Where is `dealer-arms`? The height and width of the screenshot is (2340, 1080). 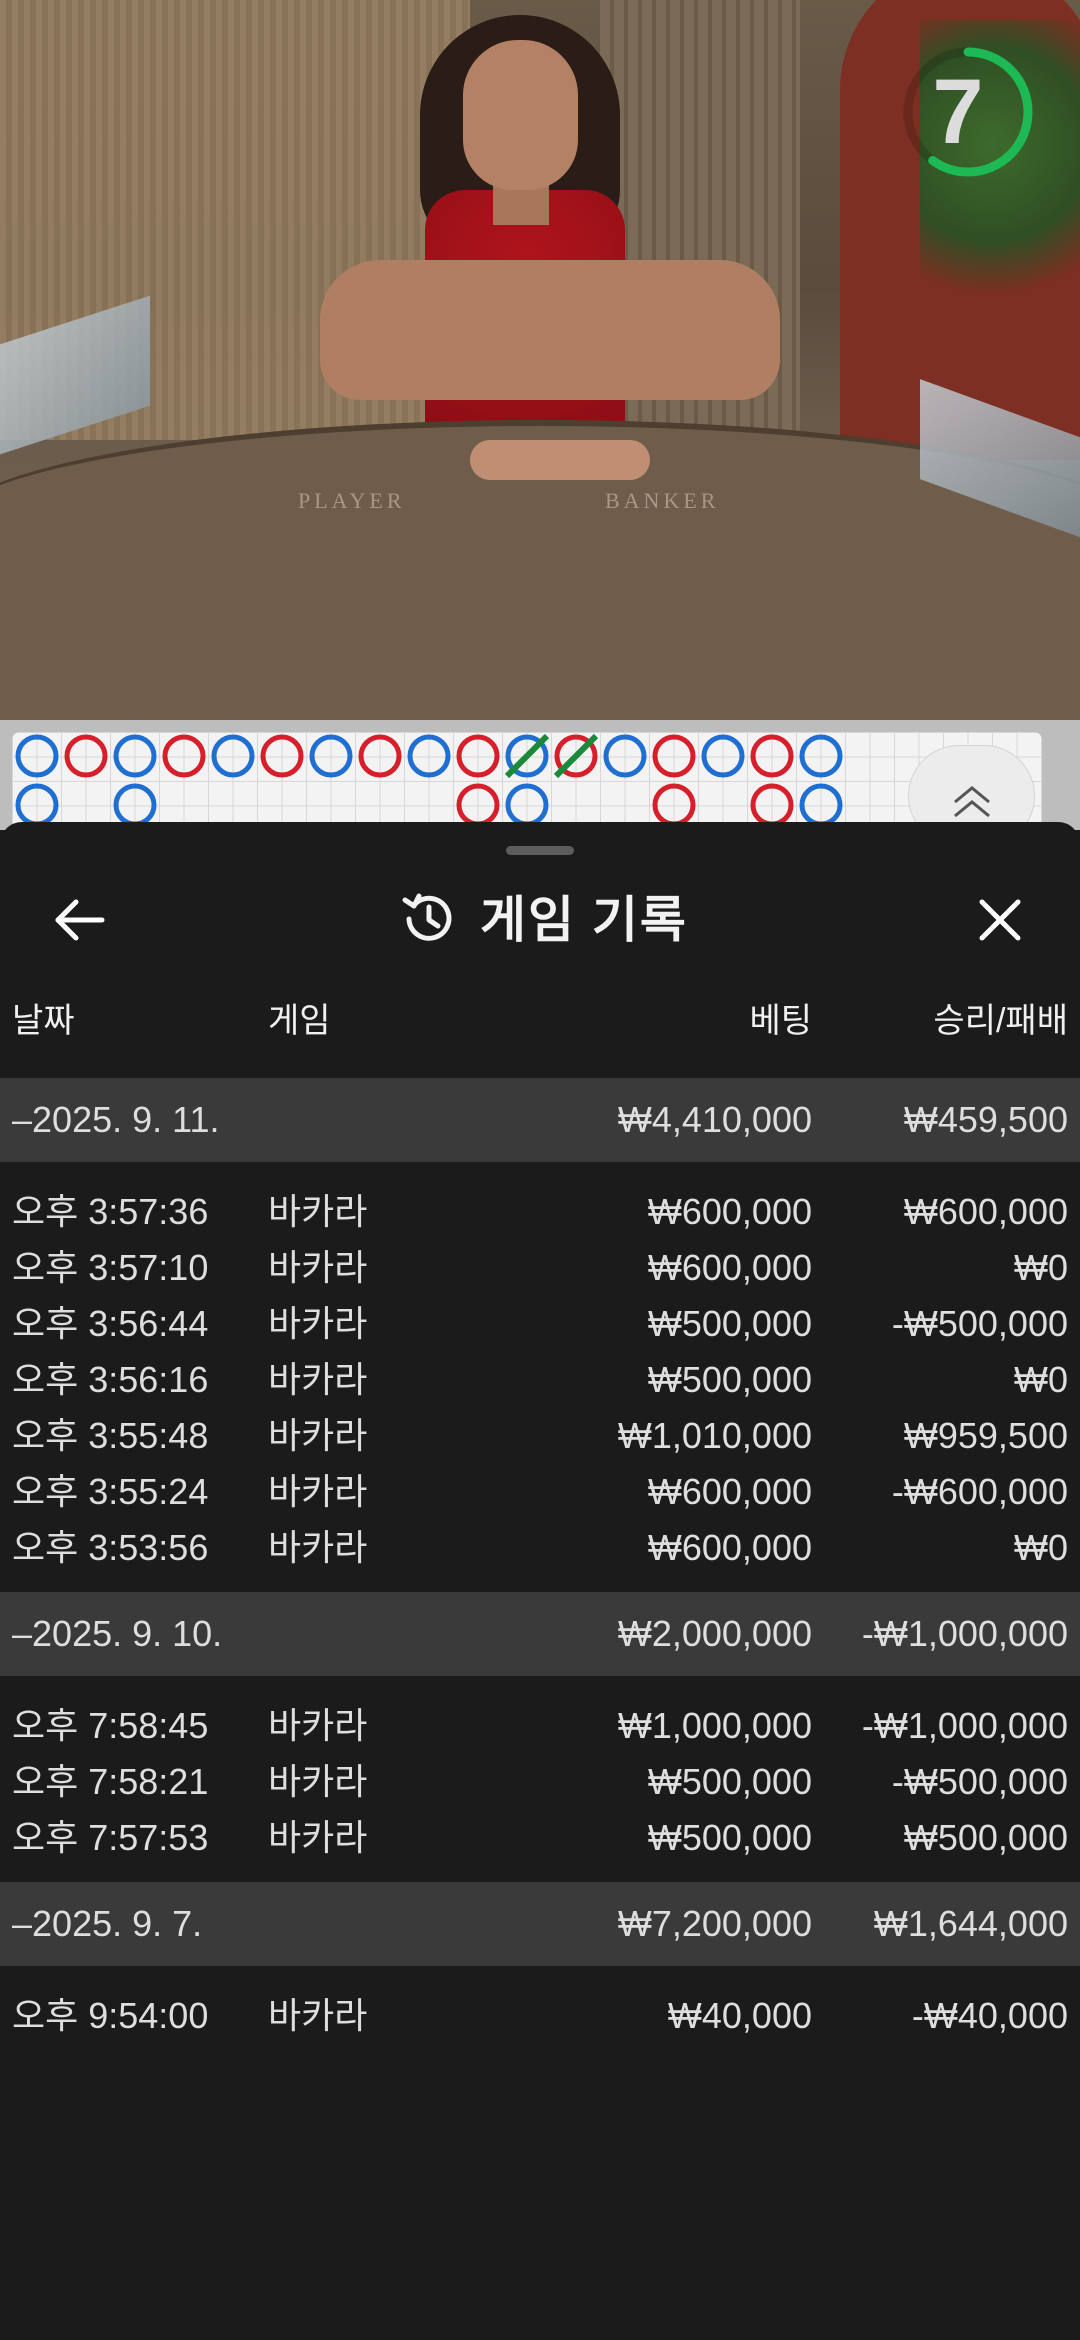 dealer-arms is located at coordinates (550, 330).